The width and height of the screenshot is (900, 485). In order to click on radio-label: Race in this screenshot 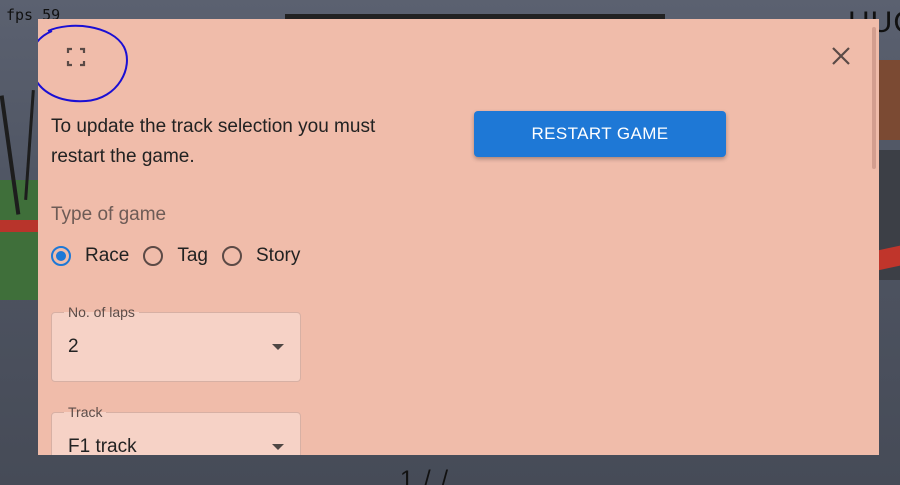, I will do `click(107, 255)`.